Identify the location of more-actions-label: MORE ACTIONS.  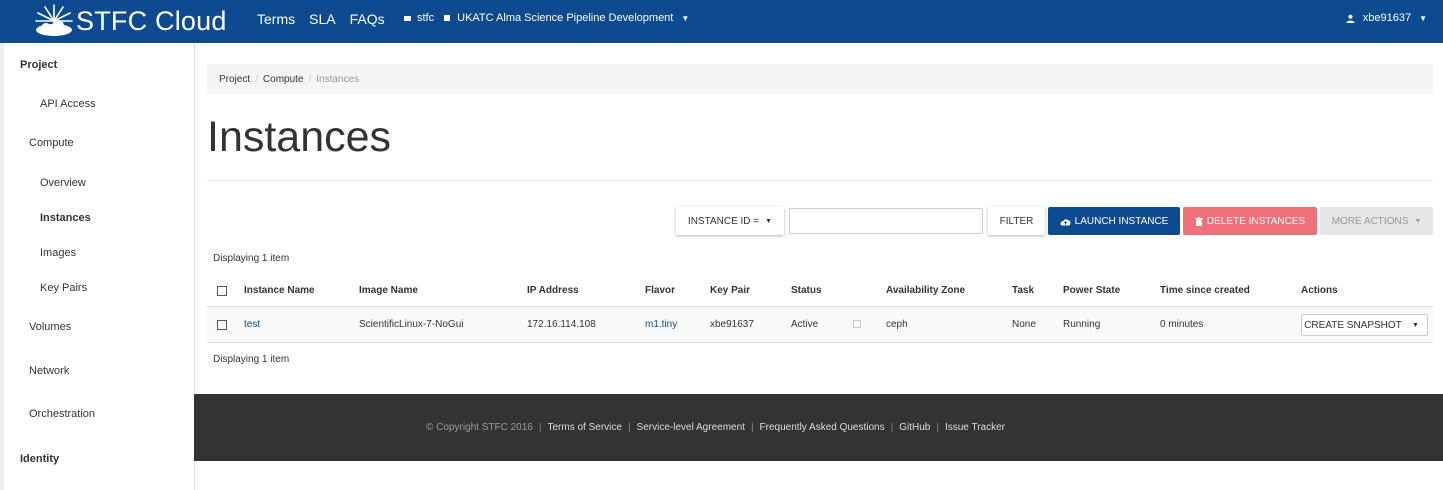
(1370, 221).